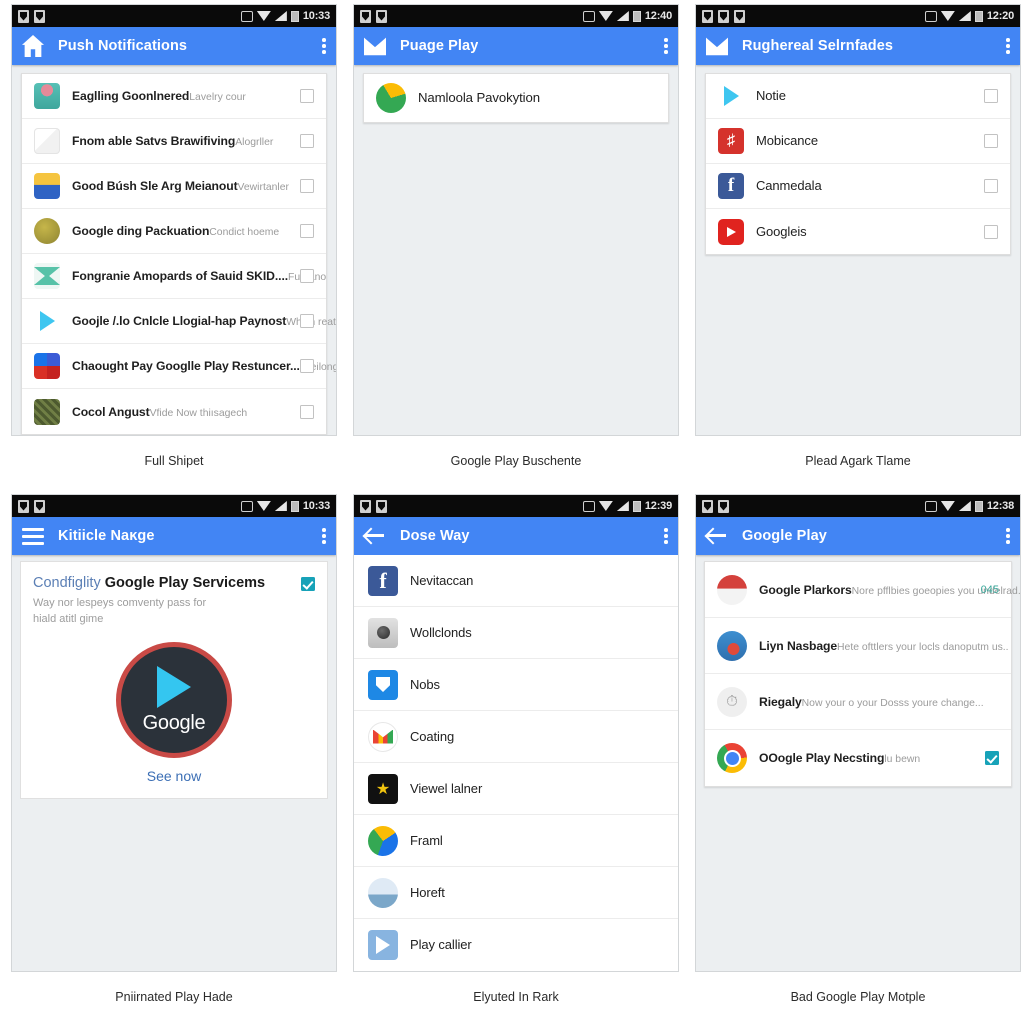 The image size is (1024, 1024). Describe the element at coordinates (858, 231) in the screenshot. I see `list-item: Googleis` at that location.